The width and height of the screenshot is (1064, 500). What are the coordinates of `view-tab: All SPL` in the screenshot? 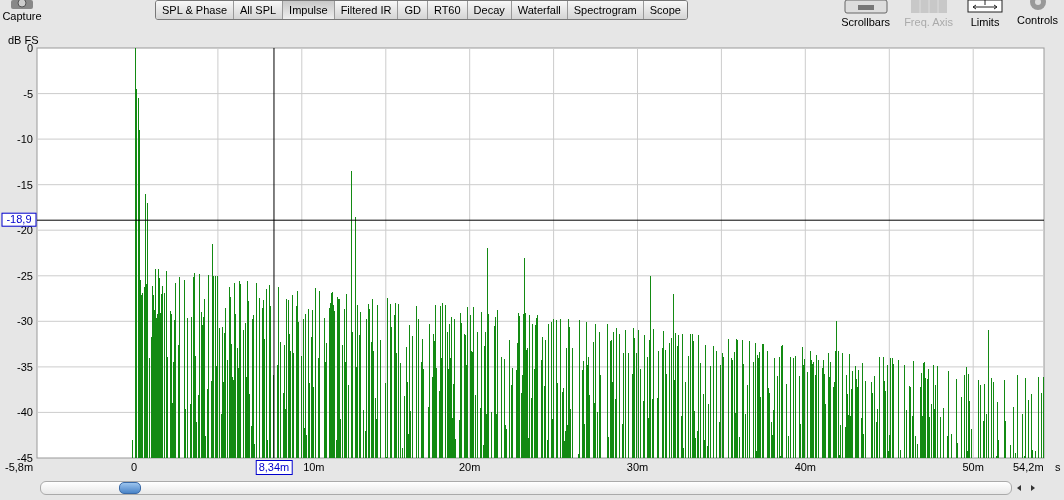 It's located at (259, 10).